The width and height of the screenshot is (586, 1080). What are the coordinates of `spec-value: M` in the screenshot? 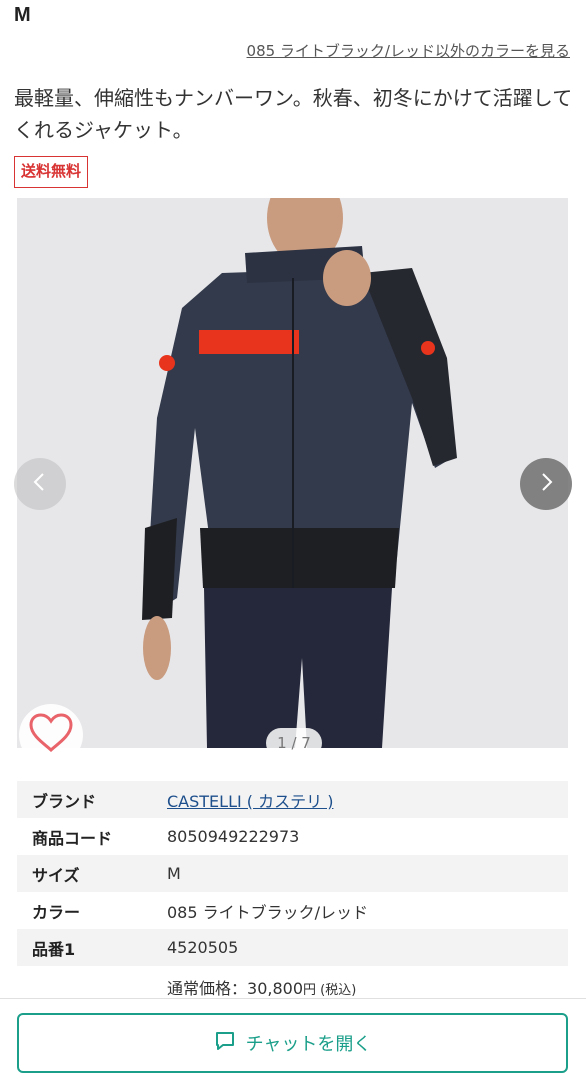 It's located at (367, 873).